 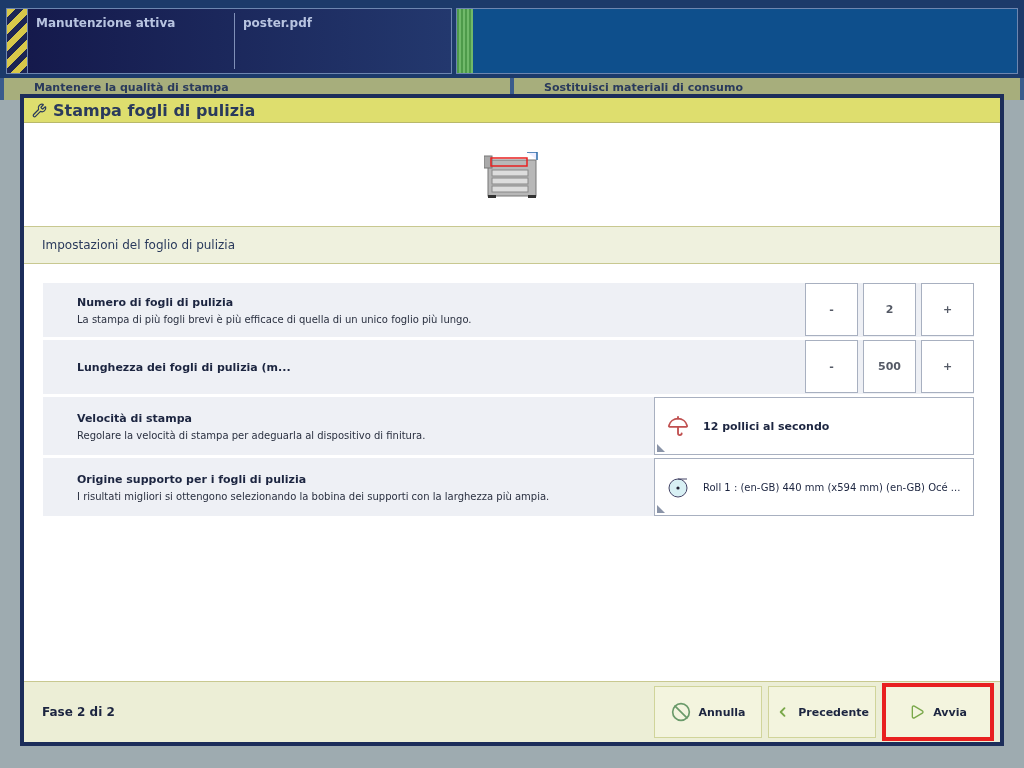 I want to click on section-header: Impostazioni del foglio di pulizia, so click(x=512, y=245).